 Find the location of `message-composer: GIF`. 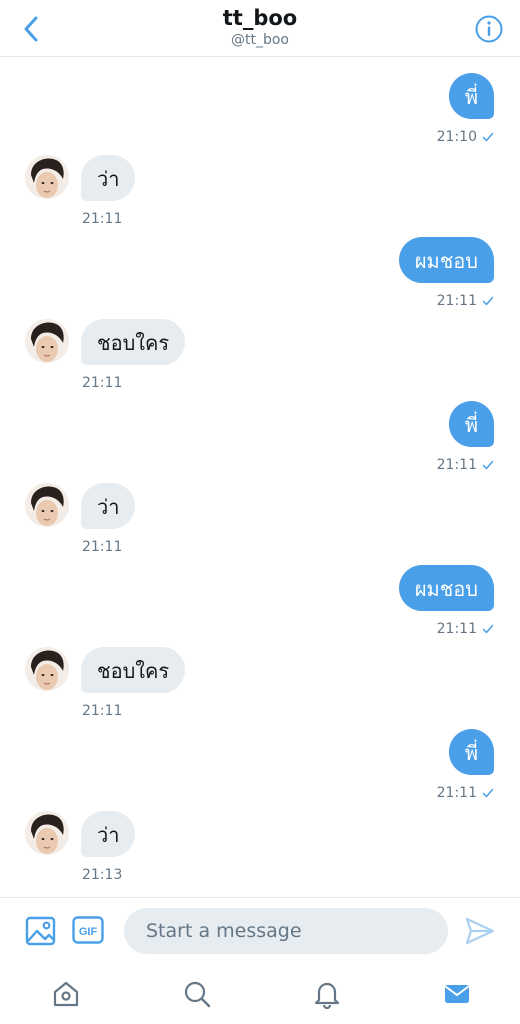

message-composer: GIF is located at coordinates (260, 930).